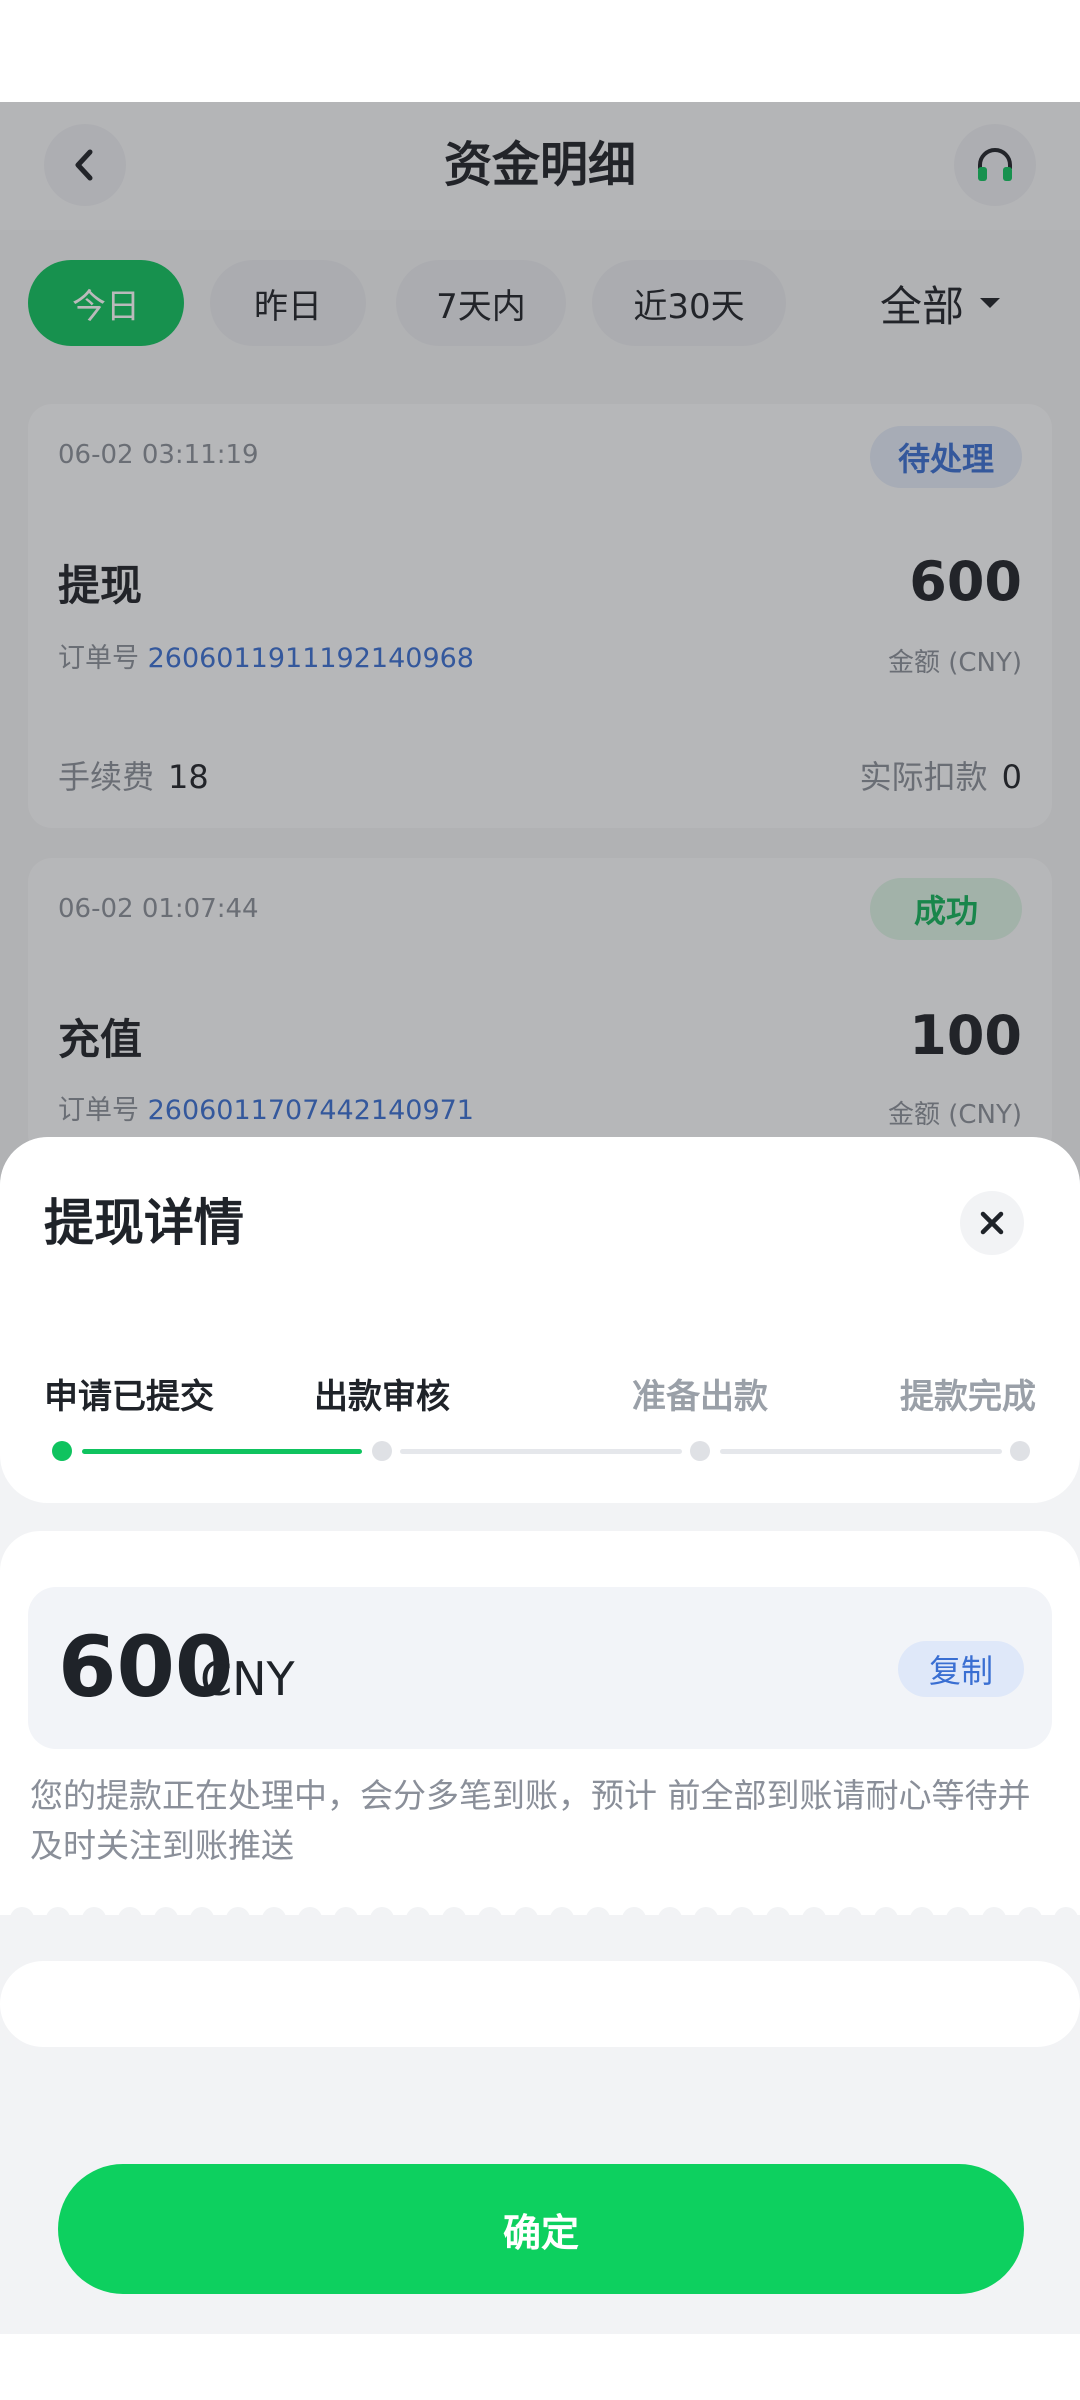 This screenshot has height=2400, width=1080. What do you see at coordinates (540, 1668) in the screenshot?
I see `amount-box: 600 CNY 复制` at bounding box center [540, 1668].